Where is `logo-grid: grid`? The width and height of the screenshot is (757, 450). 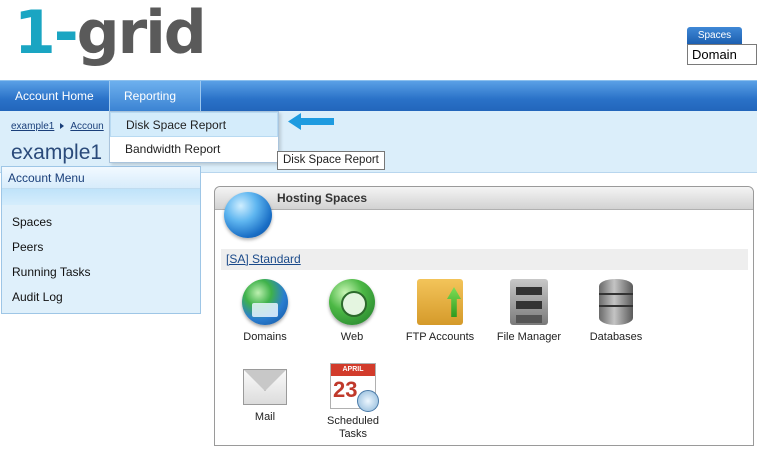 logo-grid: grid is located at coordinates (141, 34).